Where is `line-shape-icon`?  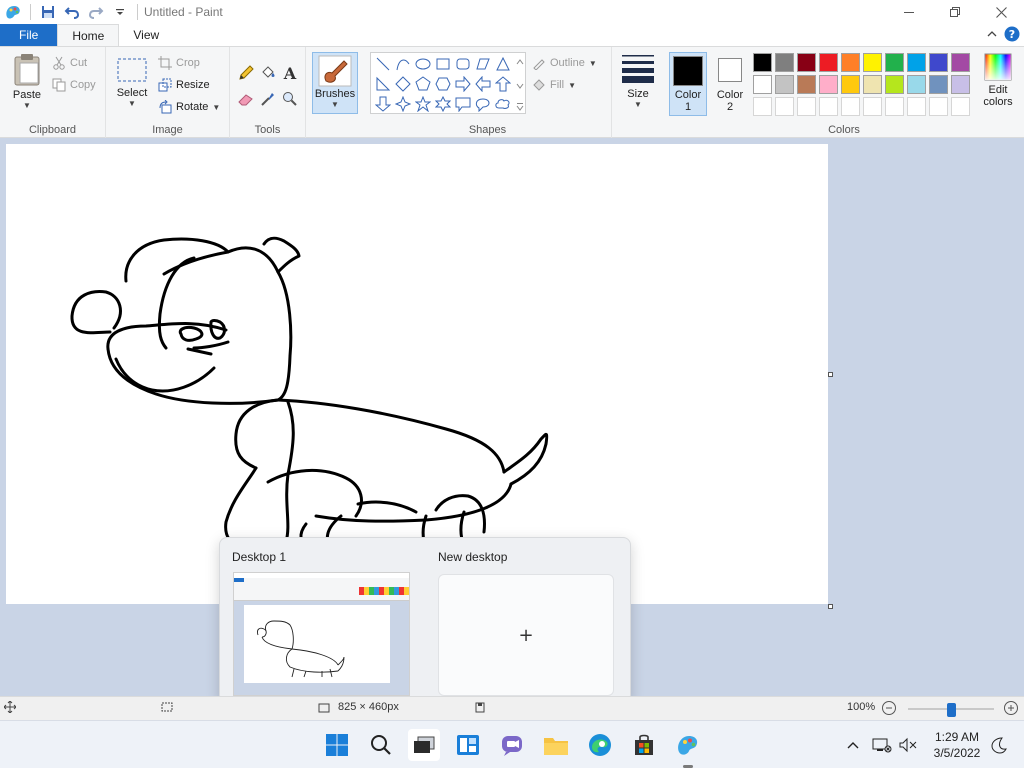
line-shape-icon is located at coordinates (383, 64).